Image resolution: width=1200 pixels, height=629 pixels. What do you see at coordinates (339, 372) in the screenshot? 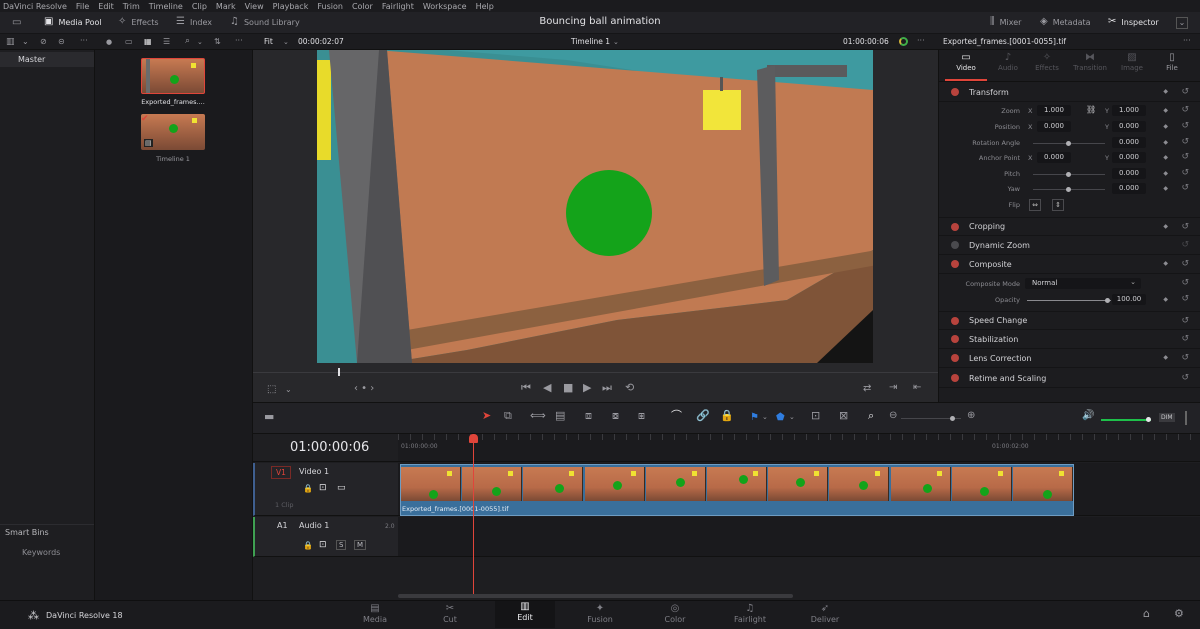
I see `scrubber-handle` at bounding box center [339, 372].